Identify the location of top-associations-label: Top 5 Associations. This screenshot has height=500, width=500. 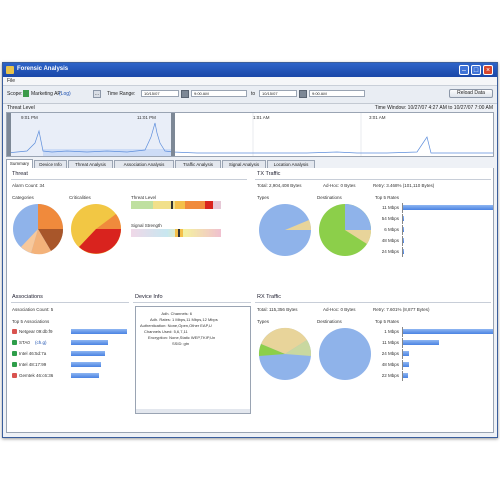
(31, 321).